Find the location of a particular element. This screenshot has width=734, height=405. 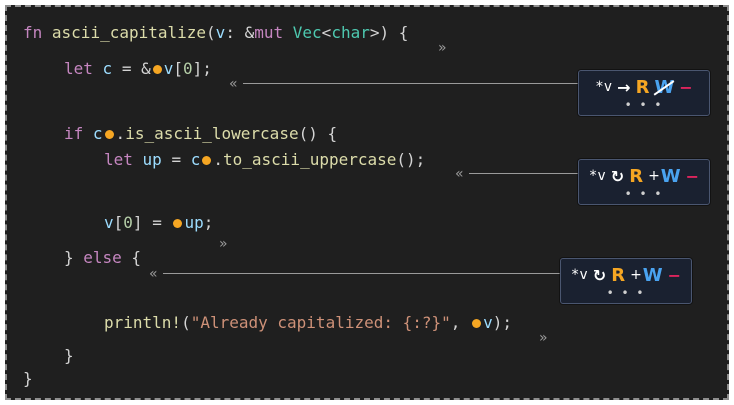

code-token: { is located at coordinates (131, 257).